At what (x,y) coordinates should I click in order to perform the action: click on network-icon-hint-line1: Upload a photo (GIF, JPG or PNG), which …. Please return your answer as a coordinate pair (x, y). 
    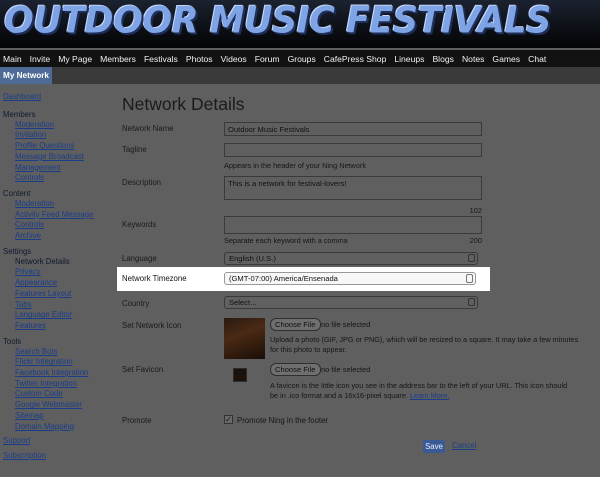
    Looking at the image, I should click on (424, 339).